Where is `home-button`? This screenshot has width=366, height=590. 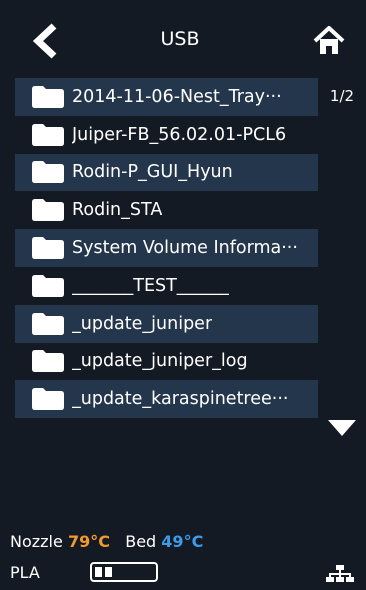
home-button is located at coordinates (329, 41).